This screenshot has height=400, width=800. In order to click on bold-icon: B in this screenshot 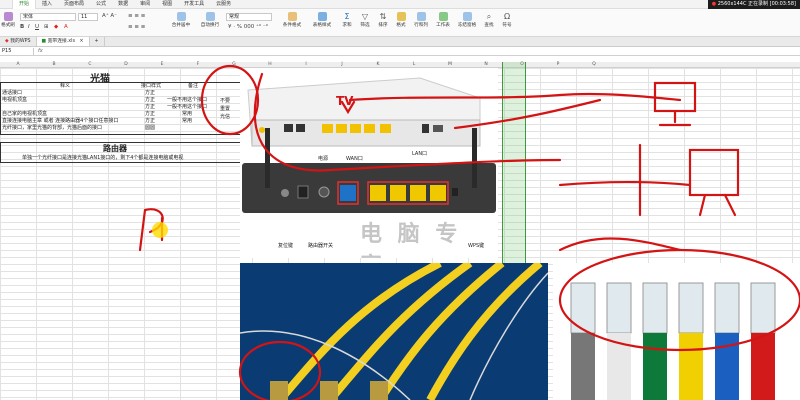, I will do `click(22, 27)`.